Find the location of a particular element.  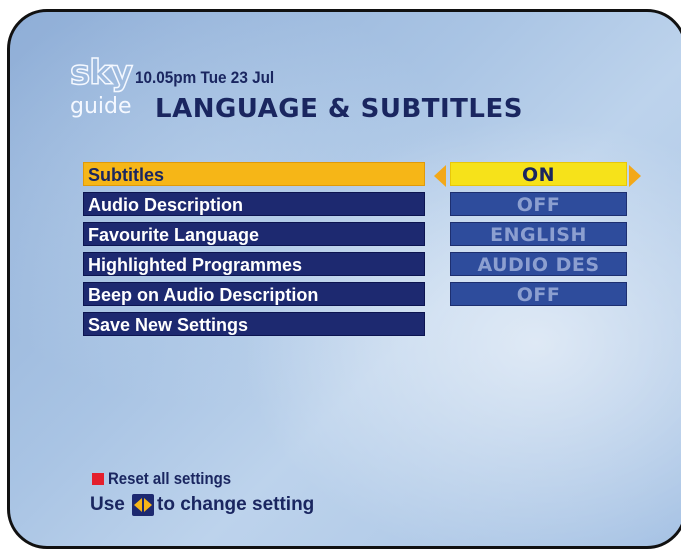

hint-suffix: to change setting is located at coordinates (236, 504).